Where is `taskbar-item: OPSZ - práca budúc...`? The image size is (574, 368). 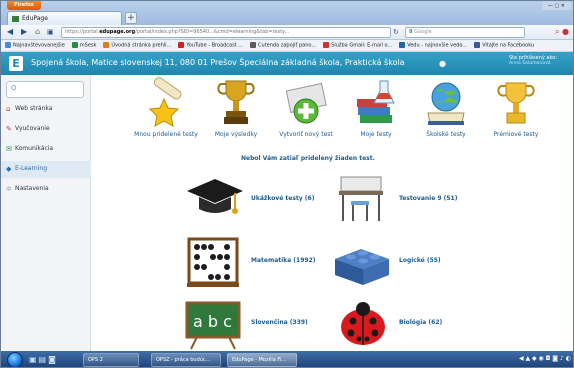
taskbar-item: OPSZ - práca budúc... is located at coordinates (186, 360).